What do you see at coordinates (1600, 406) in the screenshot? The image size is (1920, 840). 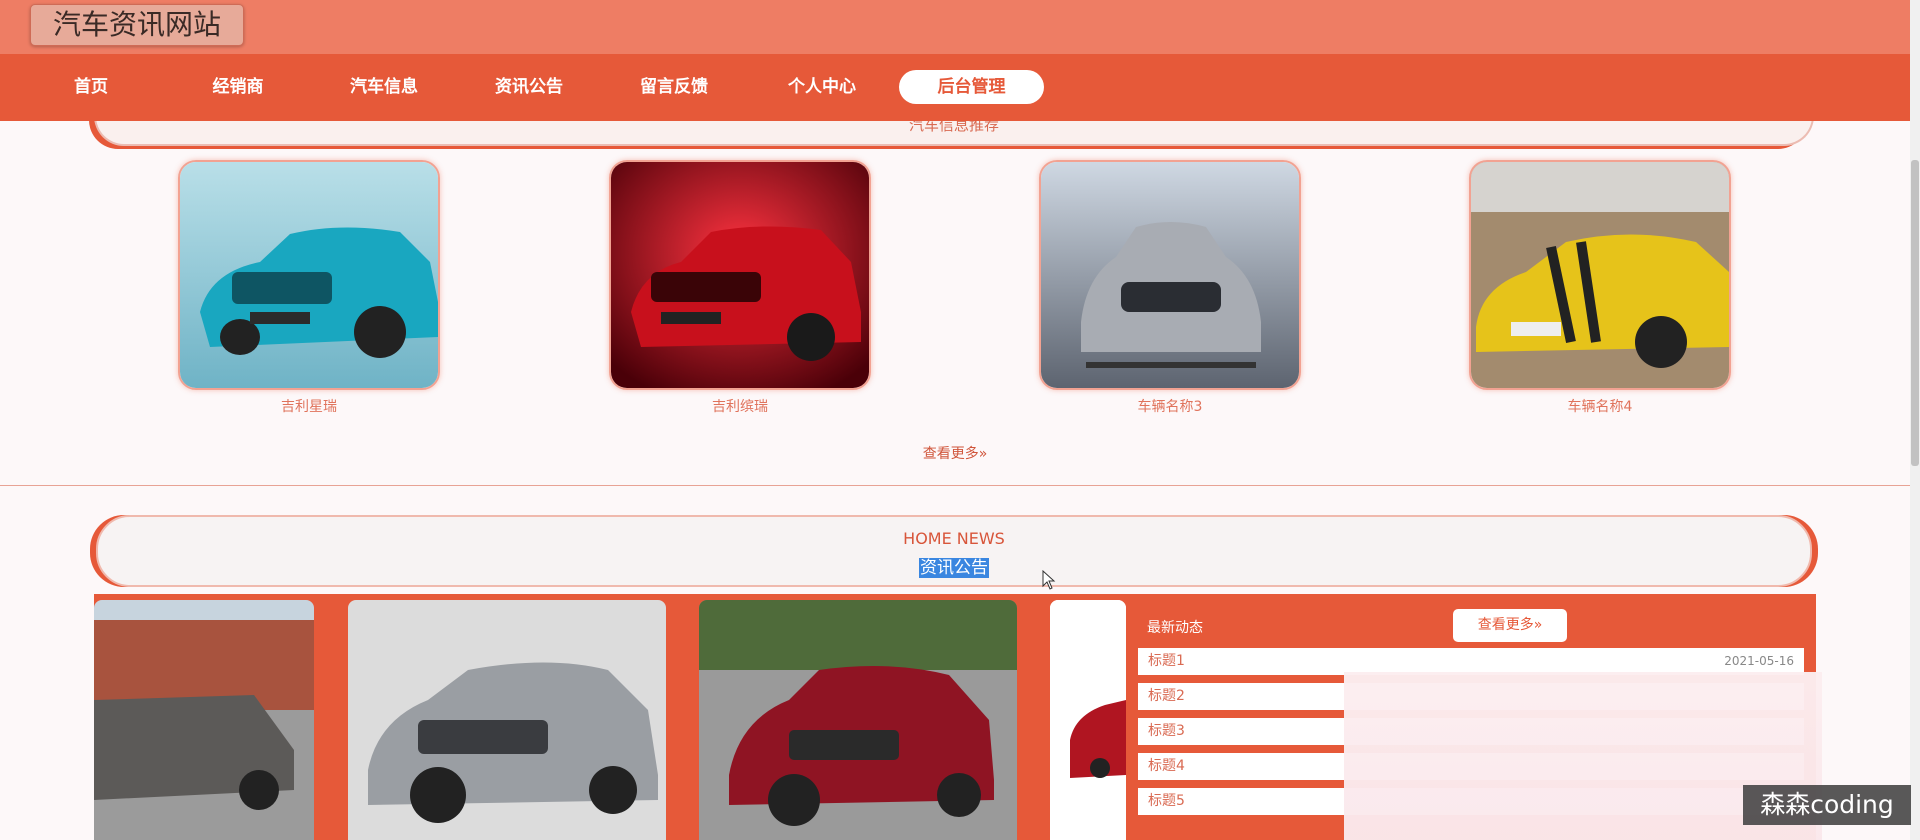 I see `car-name: 车辆名称4` at bounding box center [1600, 406].